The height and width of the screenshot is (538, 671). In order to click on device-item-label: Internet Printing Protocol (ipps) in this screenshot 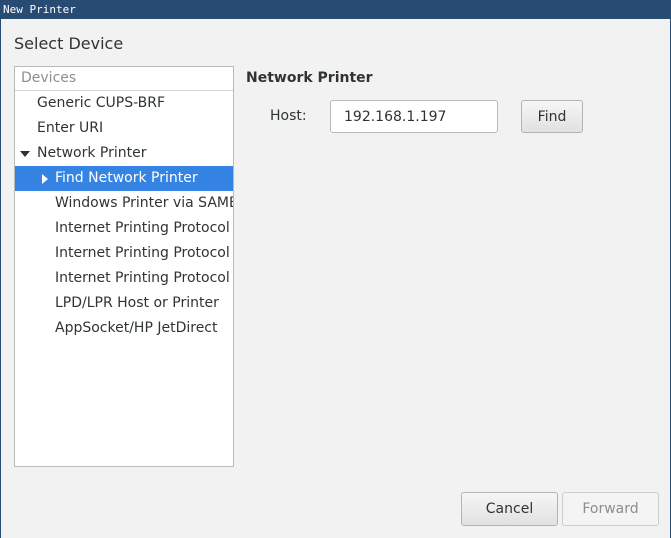, I will do `click(144, 253)`.